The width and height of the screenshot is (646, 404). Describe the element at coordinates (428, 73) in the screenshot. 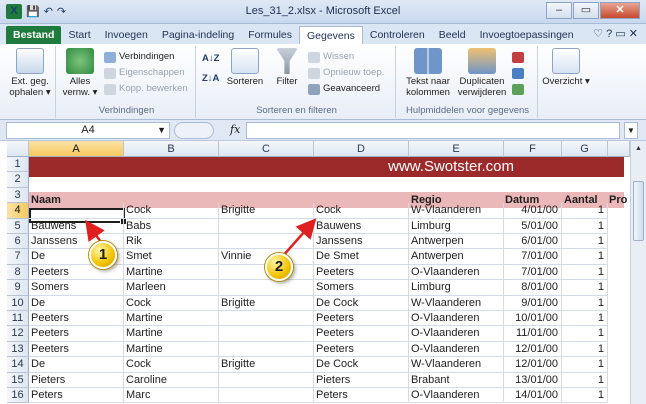

I see `text-to-columns-button: Tekst naar kolommen` at that location.